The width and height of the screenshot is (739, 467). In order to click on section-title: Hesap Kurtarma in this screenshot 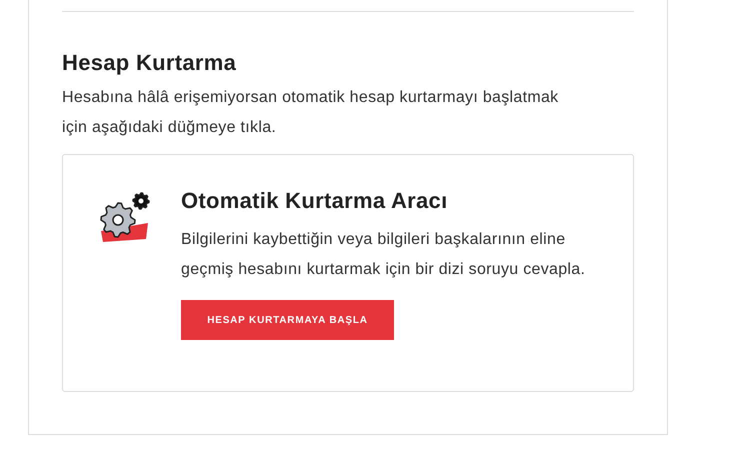, I will do `click(150, 63)`.